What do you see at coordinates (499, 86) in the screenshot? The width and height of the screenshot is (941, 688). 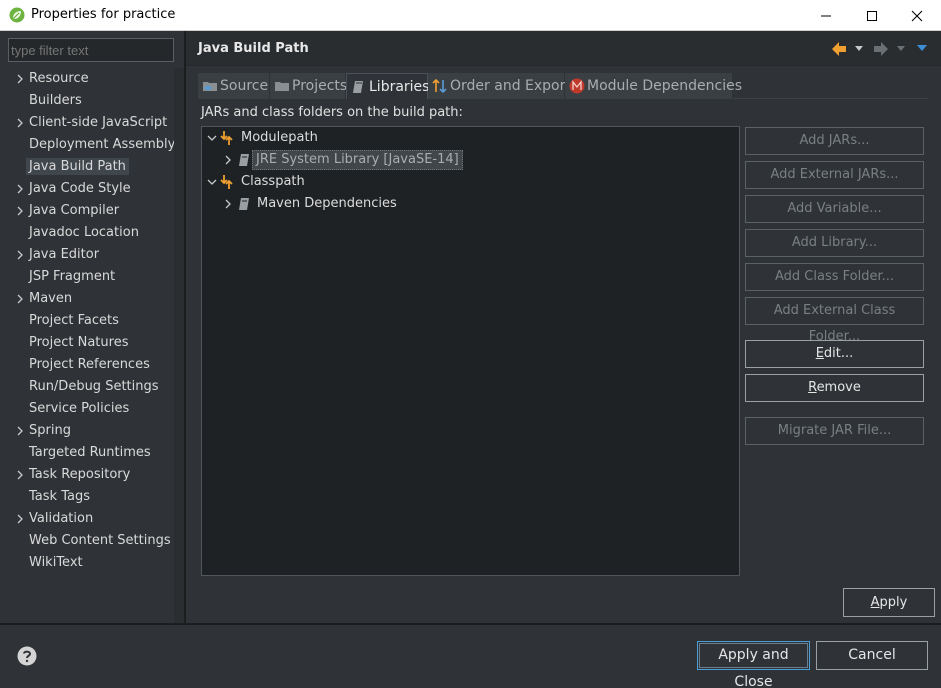 I see `tab-order-and-export: Order and Export` at bounding box center [499, 86].